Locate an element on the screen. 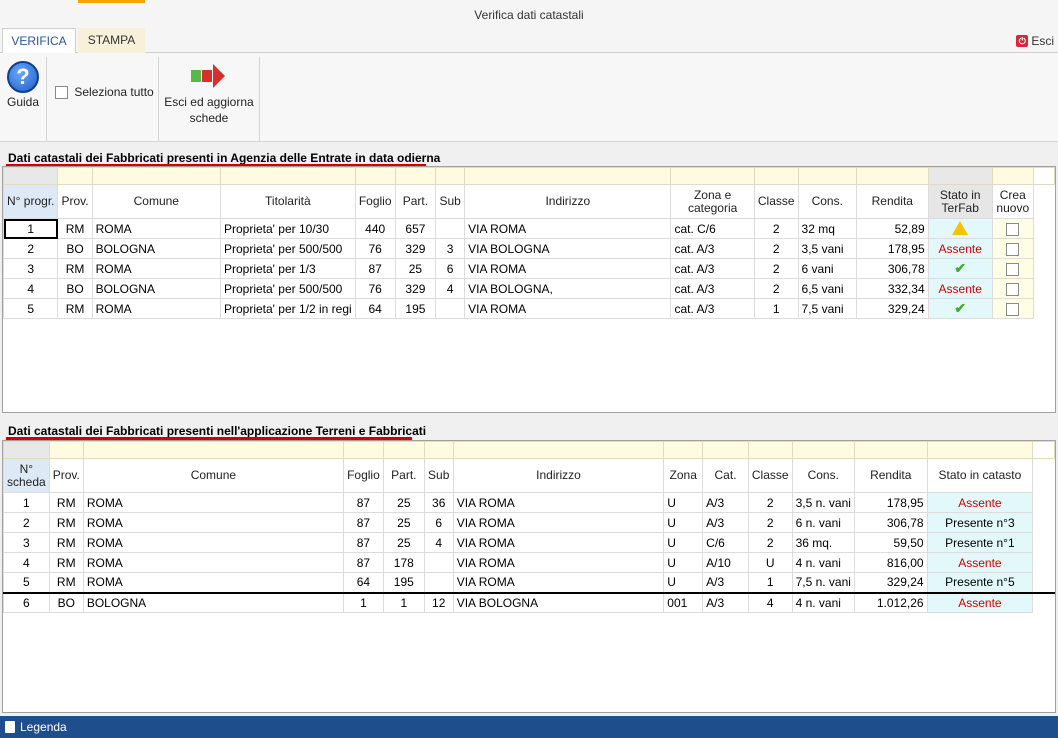 The width and height of the screenshot is (1058, 738). cell-n-scheda: 2 is located at coordinates (26, 522).